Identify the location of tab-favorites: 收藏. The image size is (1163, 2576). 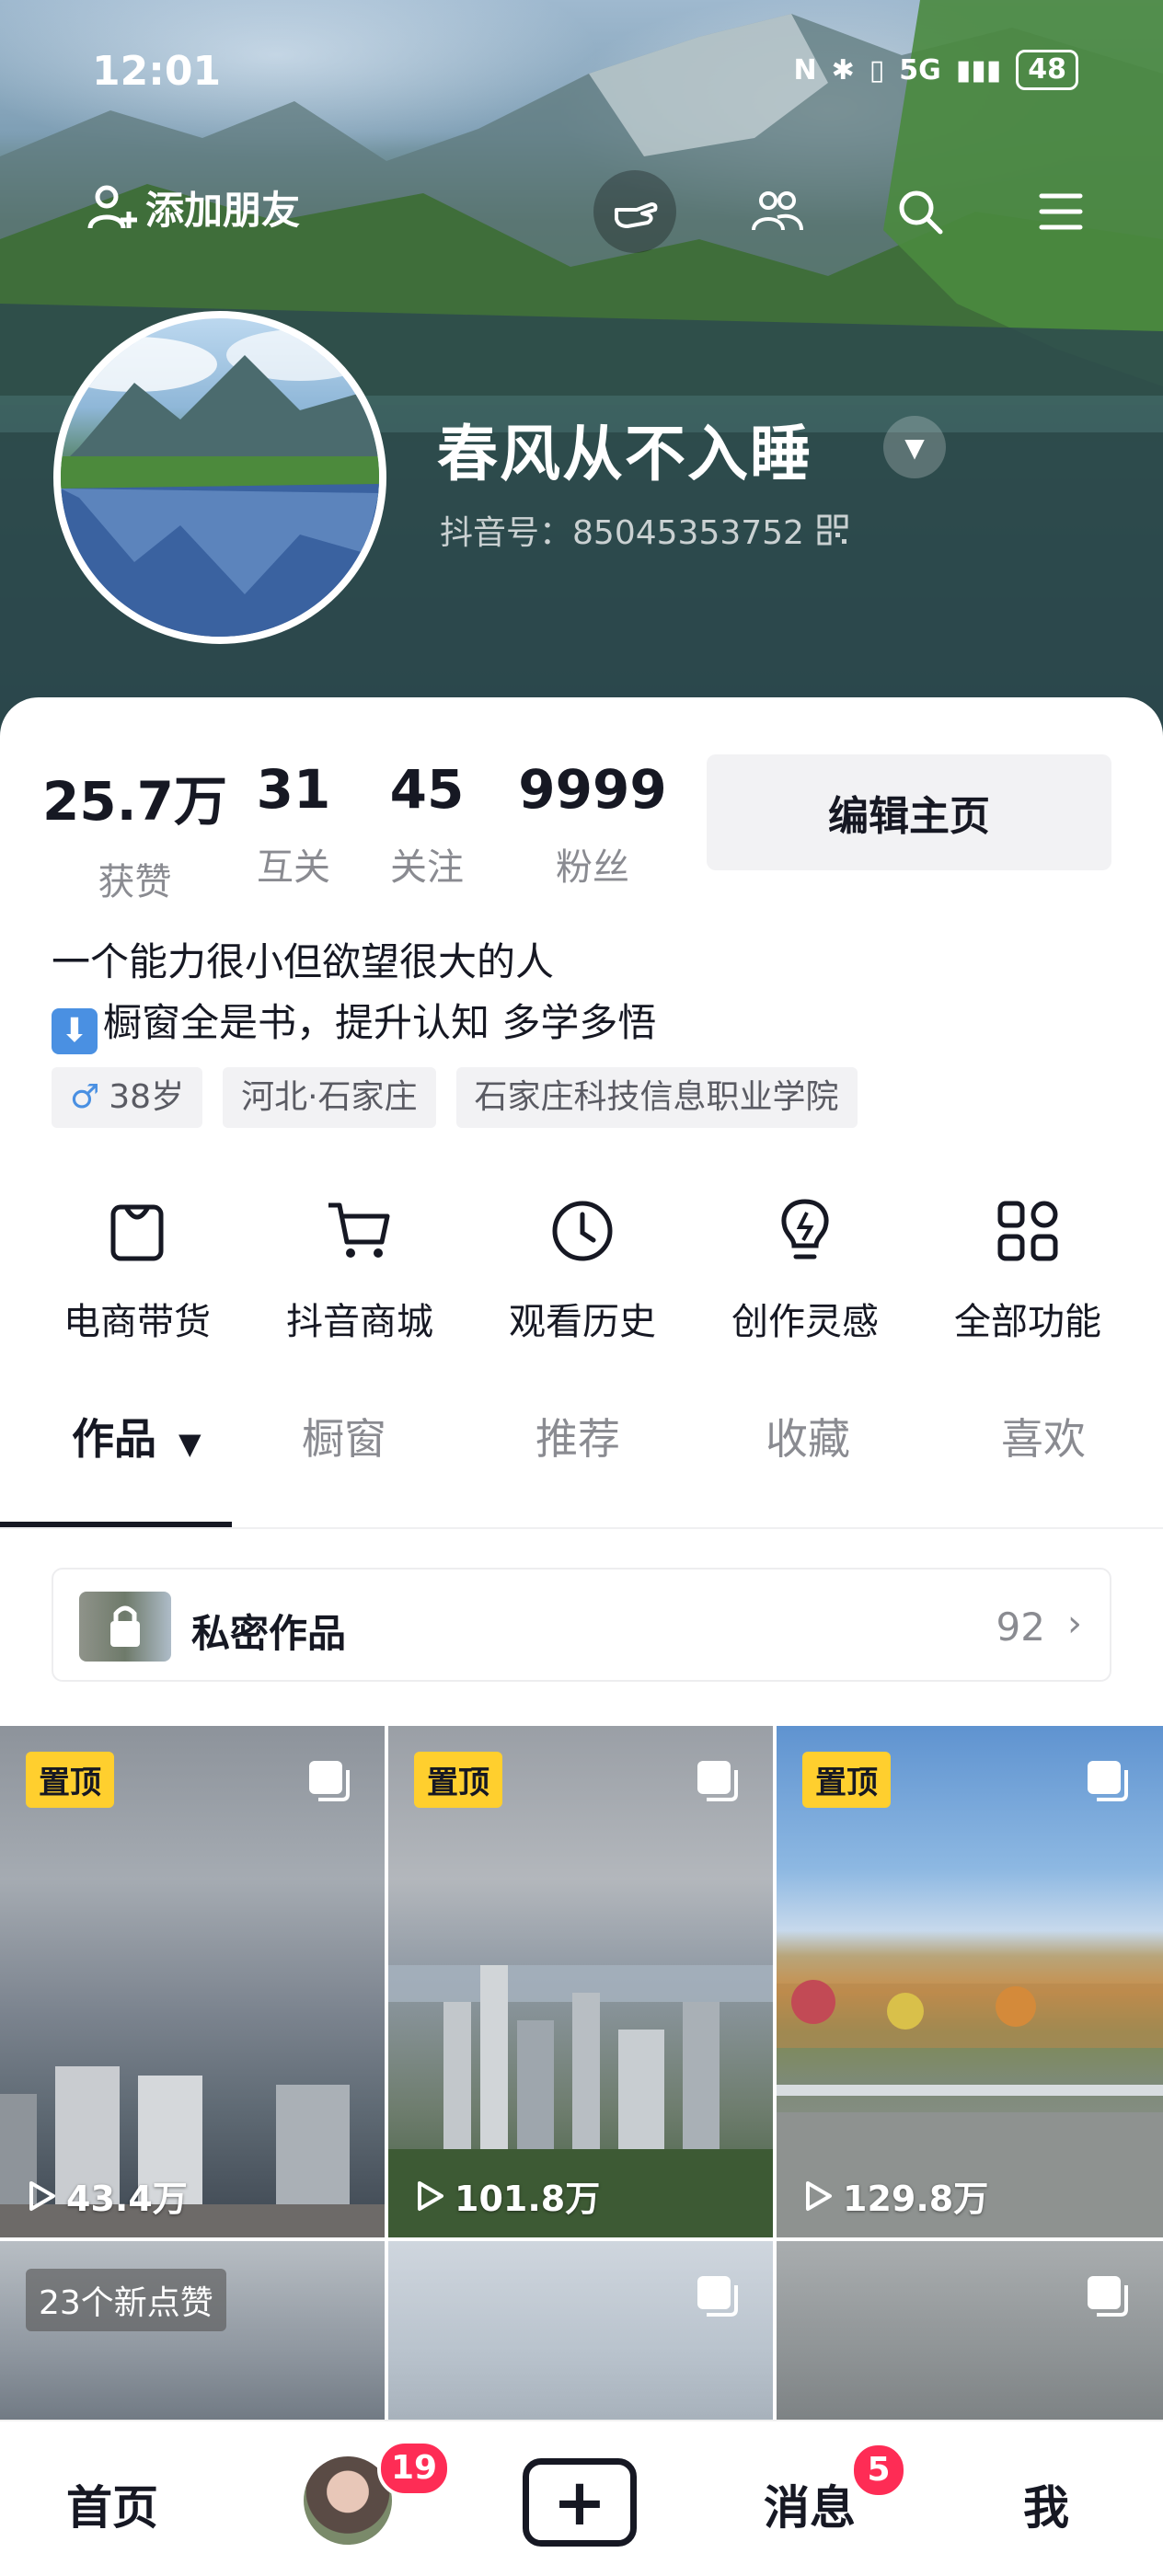
(808, 1436).